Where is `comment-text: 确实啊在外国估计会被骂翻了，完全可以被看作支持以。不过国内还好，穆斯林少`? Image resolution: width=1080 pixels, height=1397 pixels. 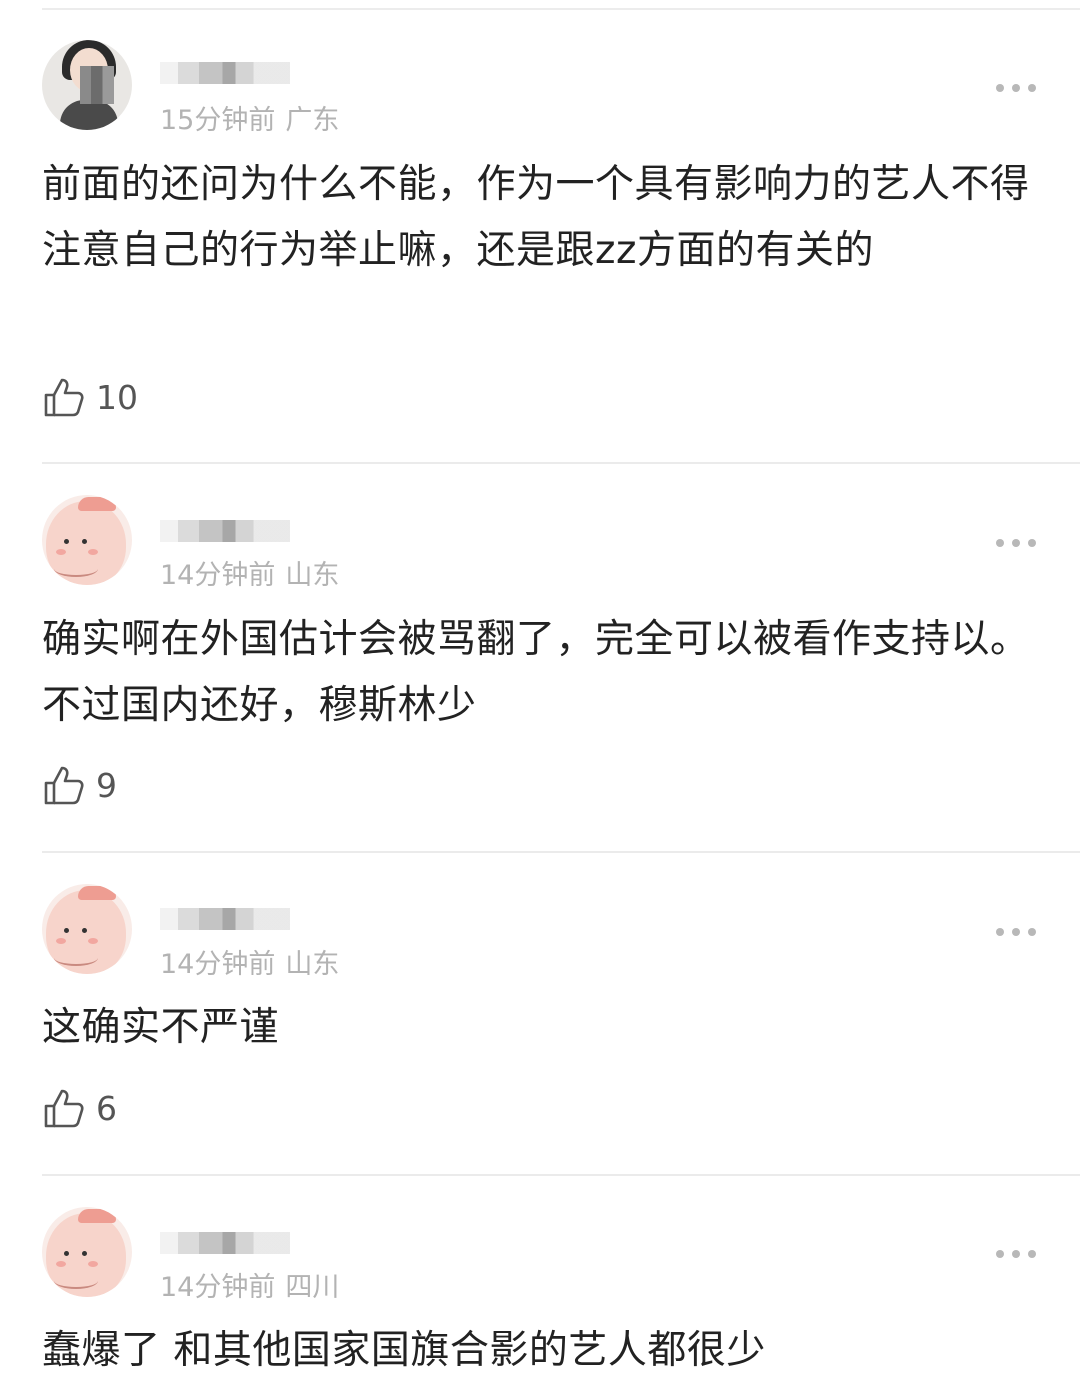 comment-text: 确实啊在外国估计会被骂翻了，完全可以被看作支持以。不过国内还好，穆斯林少 is located at coordinates (536, 672).